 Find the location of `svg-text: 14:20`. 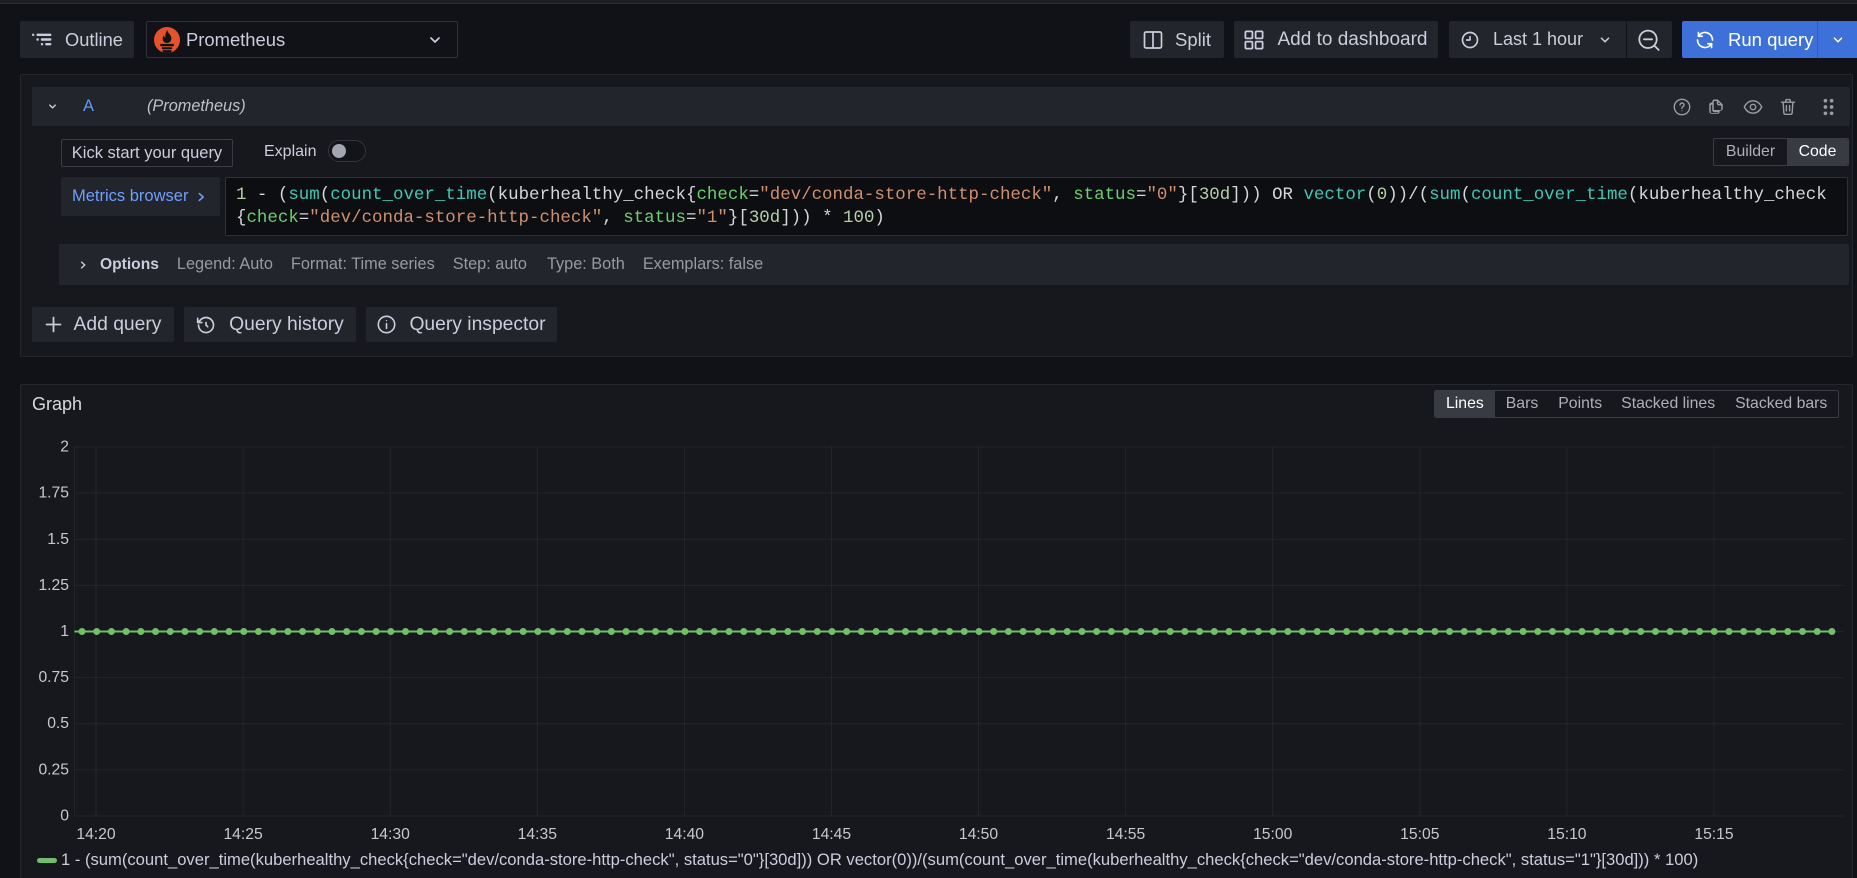

svg-text: 14:20 is located at coordinates (96, 834).